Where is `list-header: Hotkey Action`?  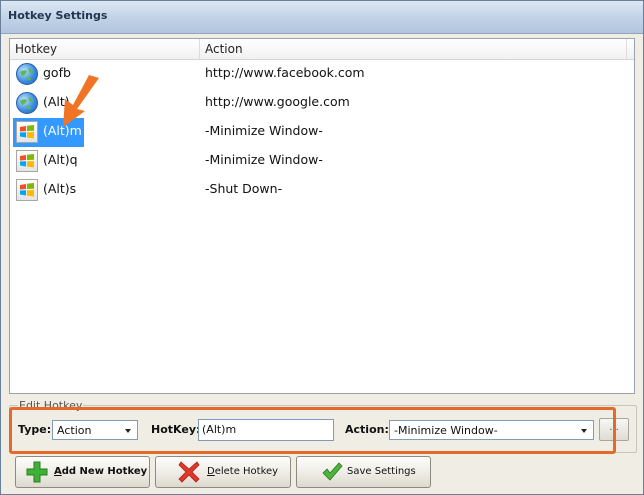
list-header: Hotkey Action is located at coordinates (322, 49).